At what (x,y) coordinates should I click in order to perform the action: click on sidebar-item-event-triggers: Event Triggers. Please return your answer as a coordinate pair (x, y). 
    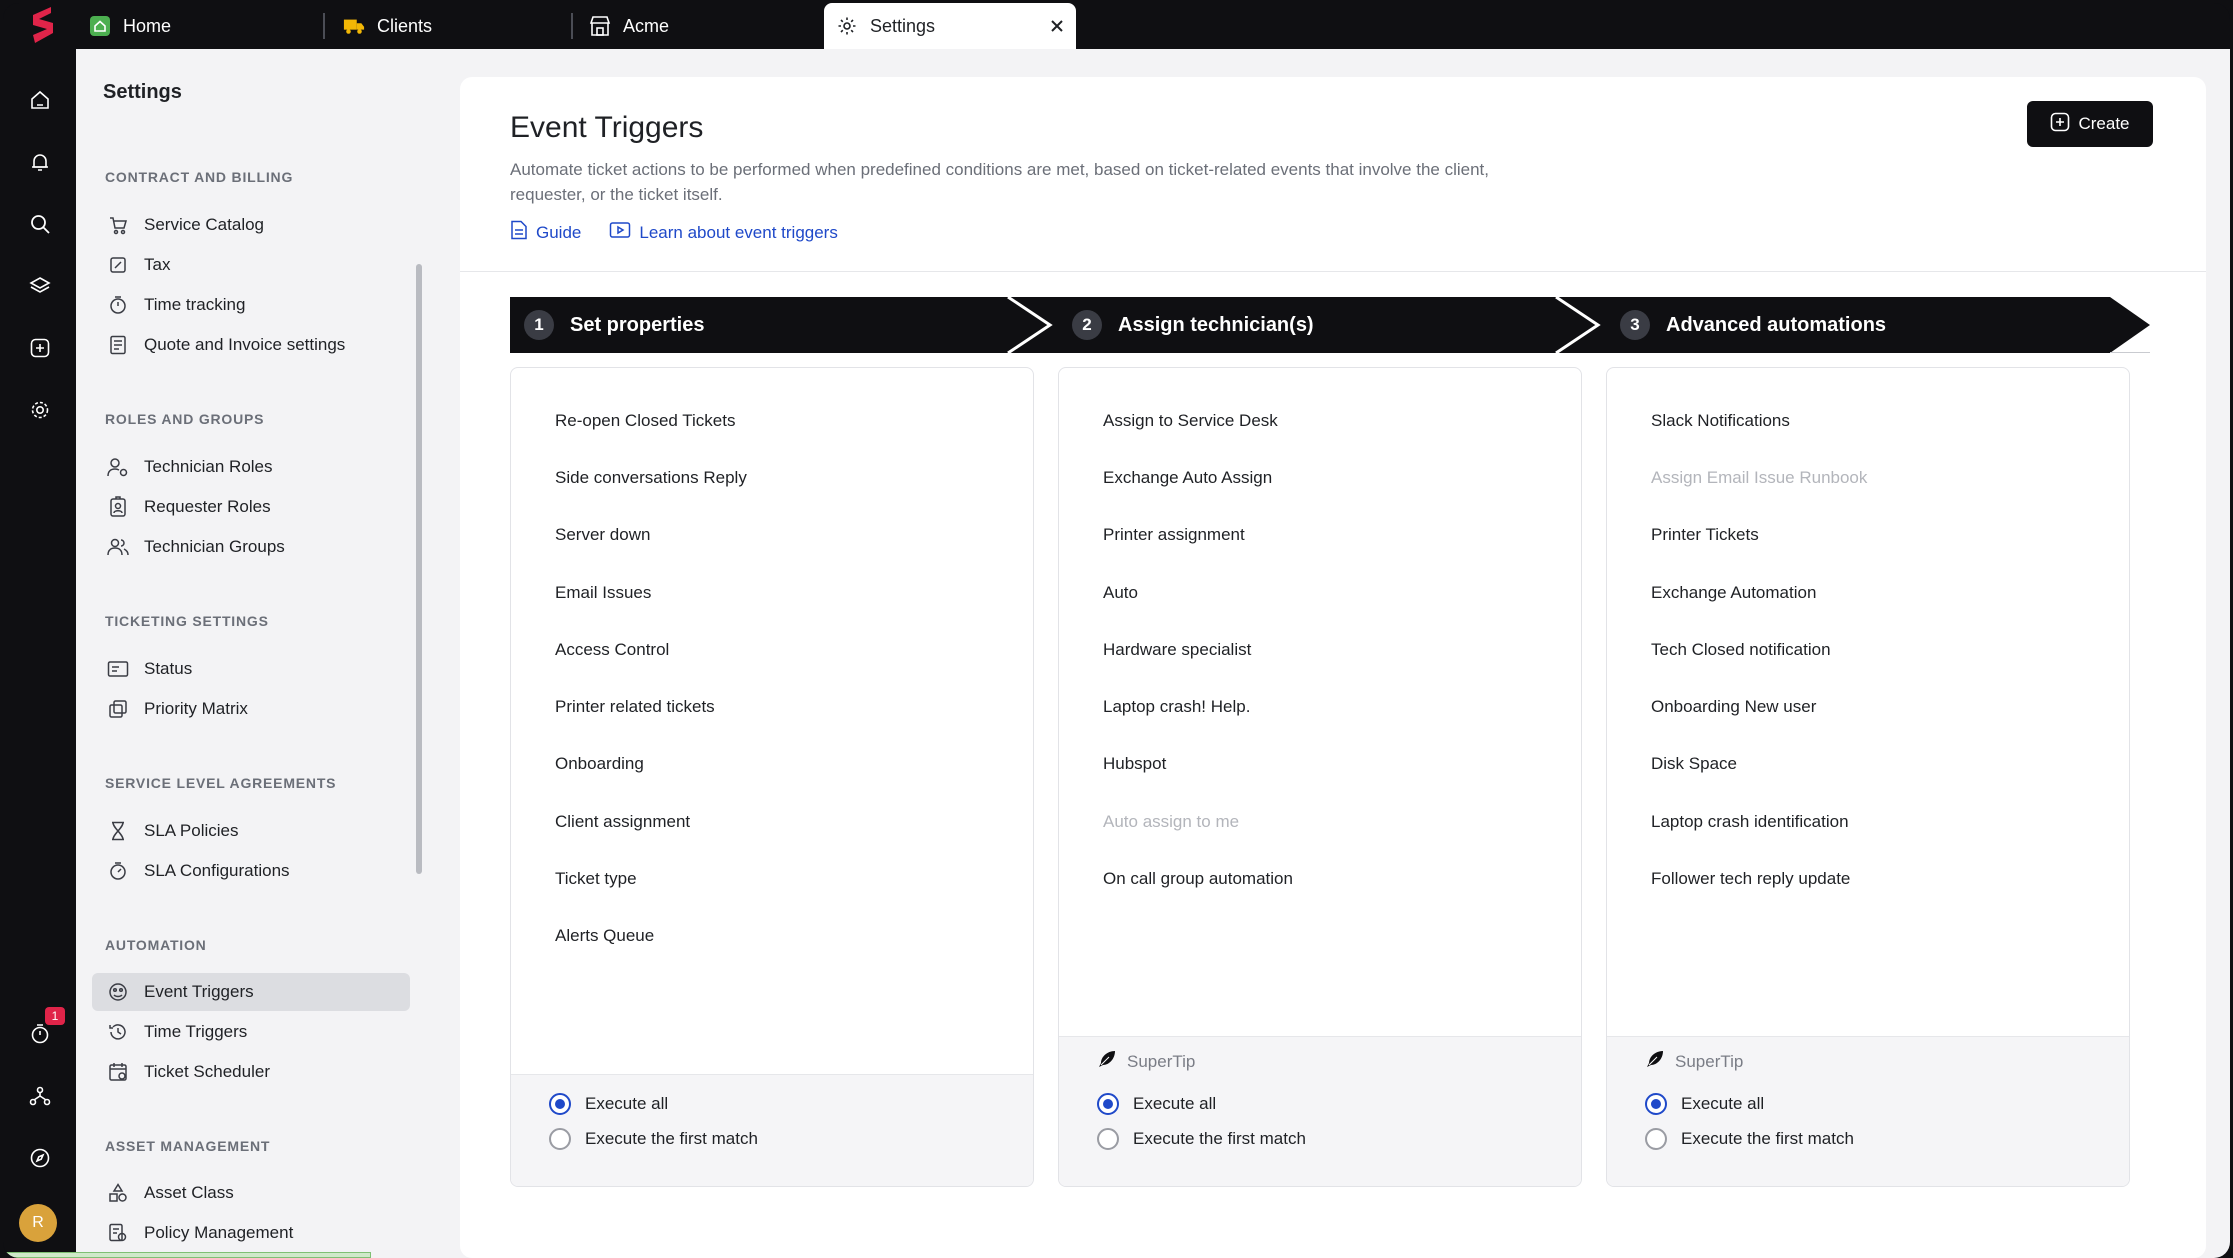
    Looking at the image, I should click on (251, 992).